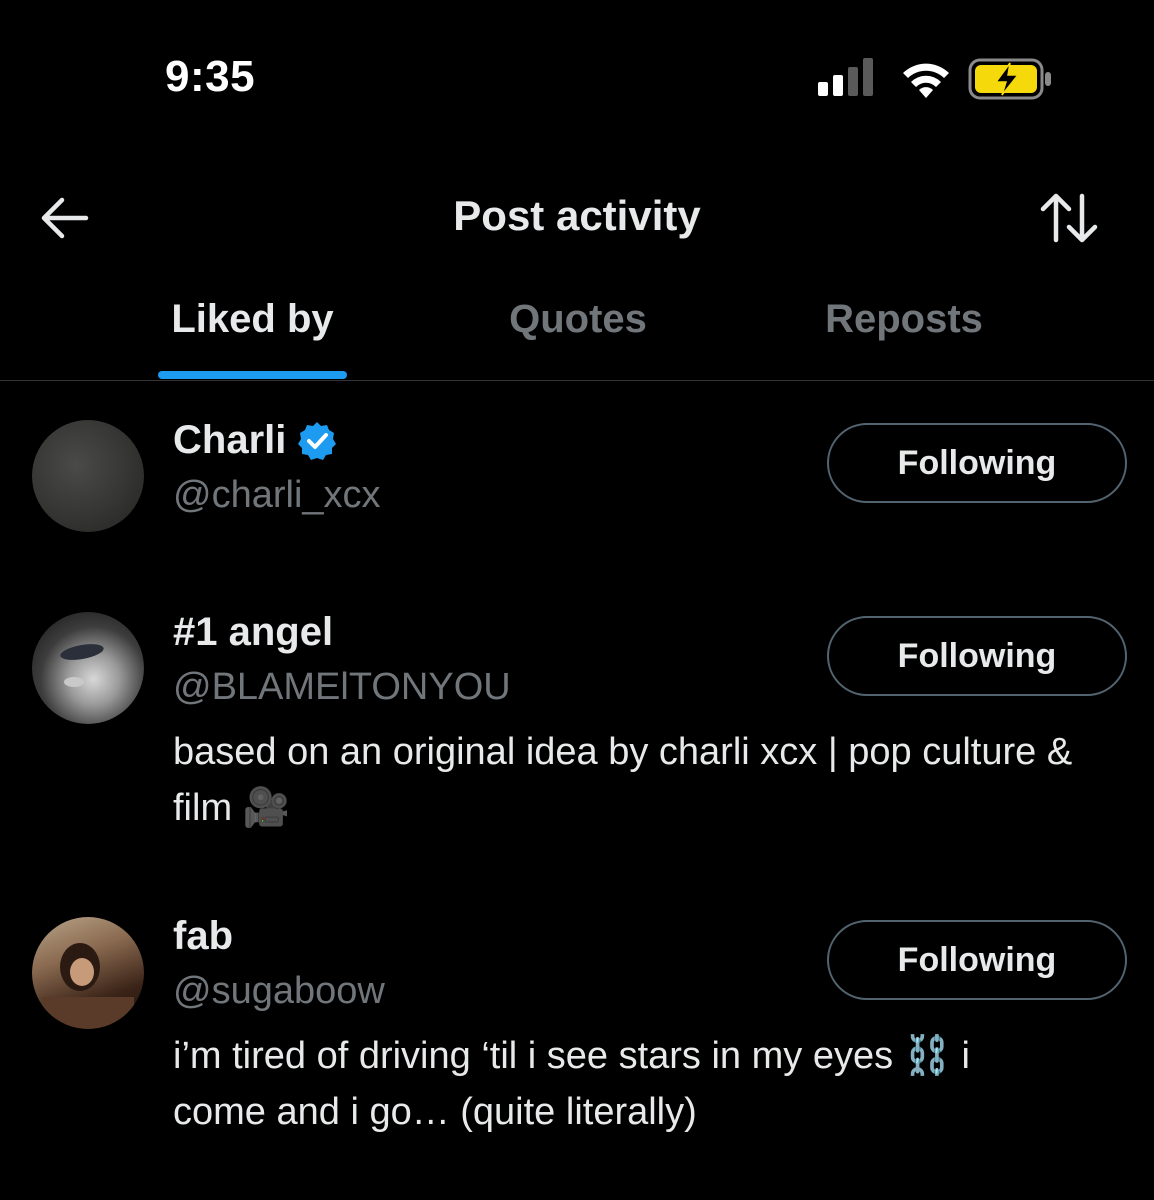 This screenshot has height=1200, width=1154. Describe the element at coordinates (317, 440) in the screenshot. I see `verified-badge-icon` at that location.